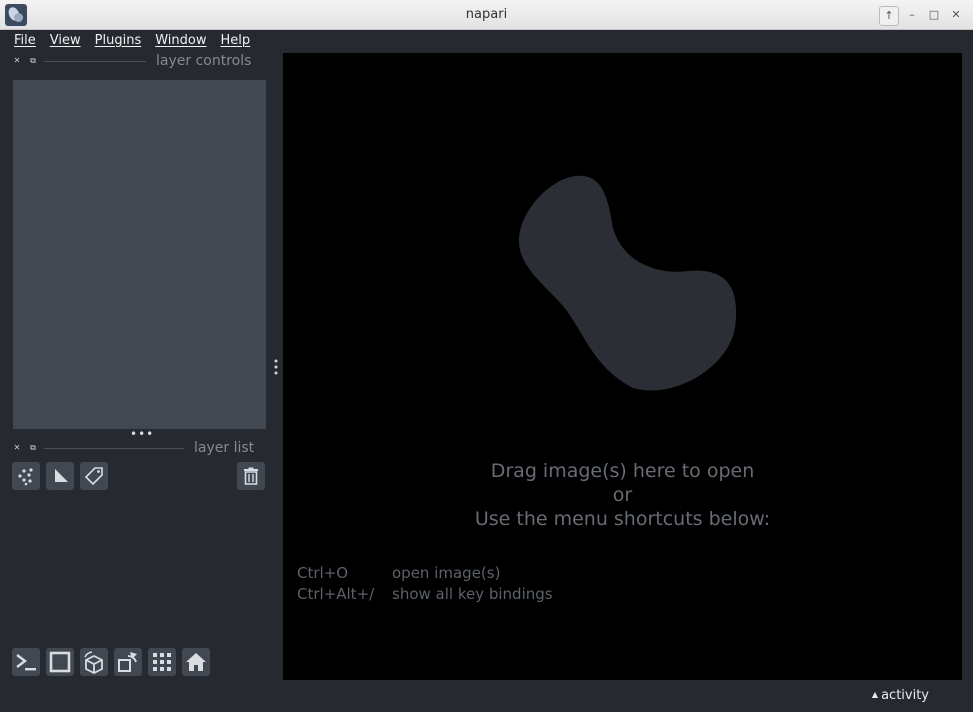 Image resolution: width=973 pixels, height=712 pixels. What do you see at coordinates (934, 15) in the screenshot?
I see `maximize-button: □` at bounding box center [934, 15].